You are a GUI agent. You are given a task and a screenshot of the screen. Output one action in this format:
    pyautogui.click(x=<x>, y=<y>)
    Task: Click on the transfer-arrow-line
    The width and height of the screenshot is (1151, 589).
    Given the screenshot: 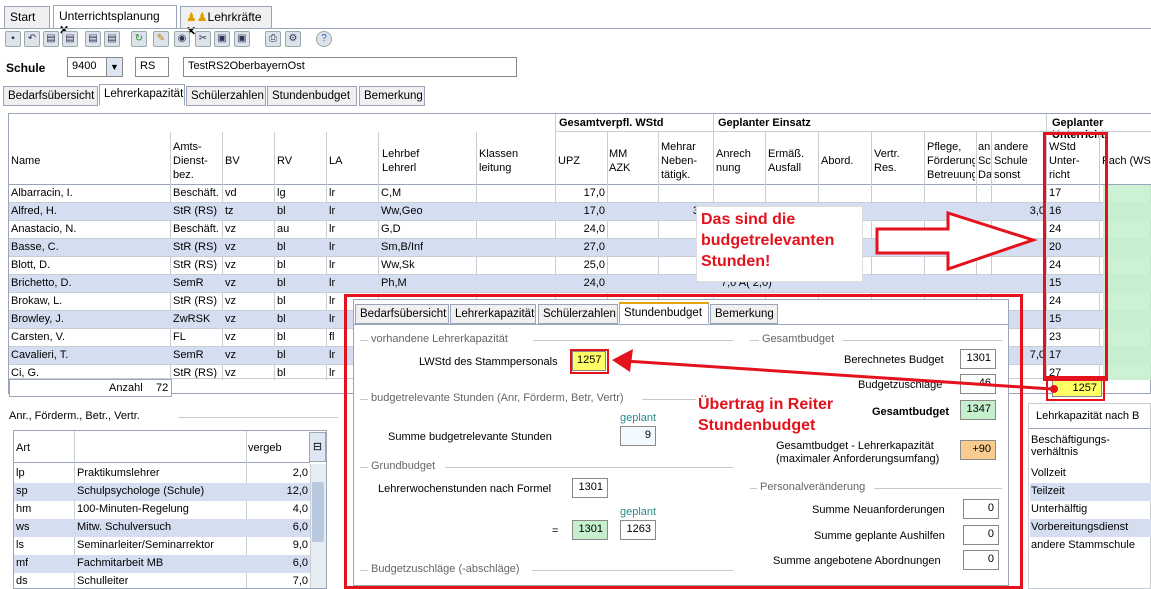 What is the action you would take?
    pyautogui.click(x=838, y=375)
    